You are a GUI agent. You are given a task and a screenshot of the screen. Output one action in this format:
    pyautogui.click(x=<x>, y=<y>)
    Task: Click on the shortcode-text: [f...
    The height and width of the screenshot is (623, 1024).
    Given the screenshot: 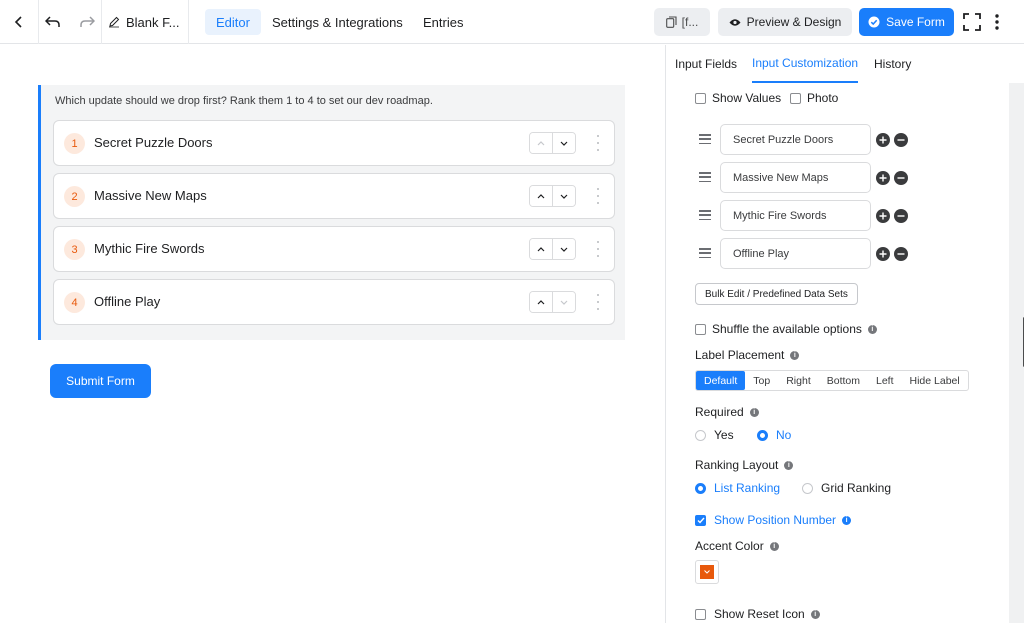 What is the action you would take?
    pyautogui.click(x=690, y=22)
    